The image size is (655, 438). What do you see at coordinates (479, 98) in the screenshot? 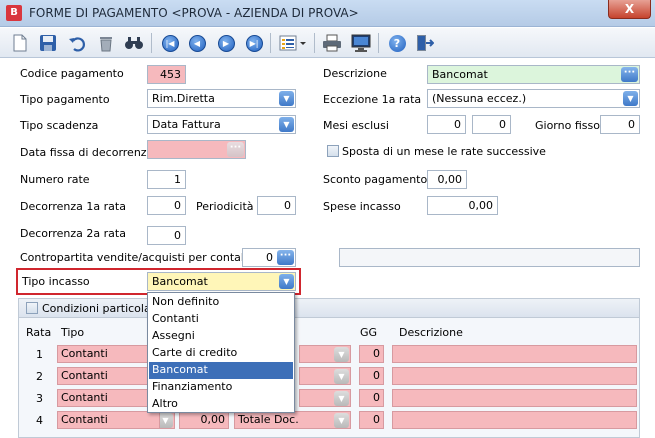
I see `eccezione-value: (Nessuna eccez.)` at bounding box center [479, 98].